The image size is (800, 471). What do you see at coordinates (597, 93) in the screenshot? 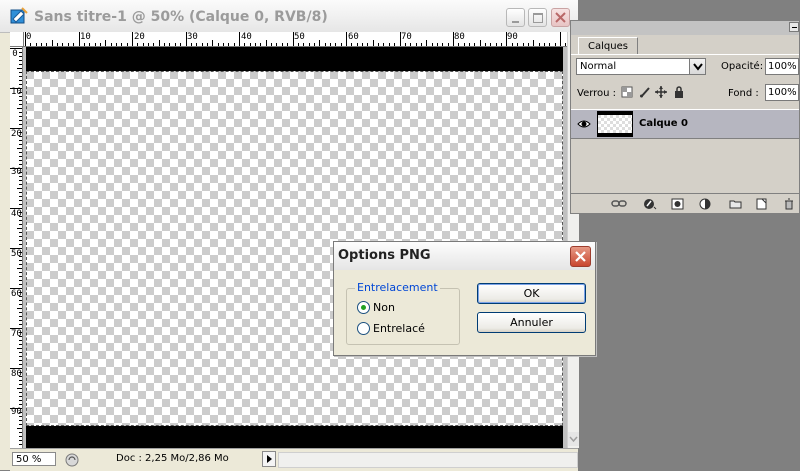
I see `lock-label: Verrou :` at bounding box center [597, 93].